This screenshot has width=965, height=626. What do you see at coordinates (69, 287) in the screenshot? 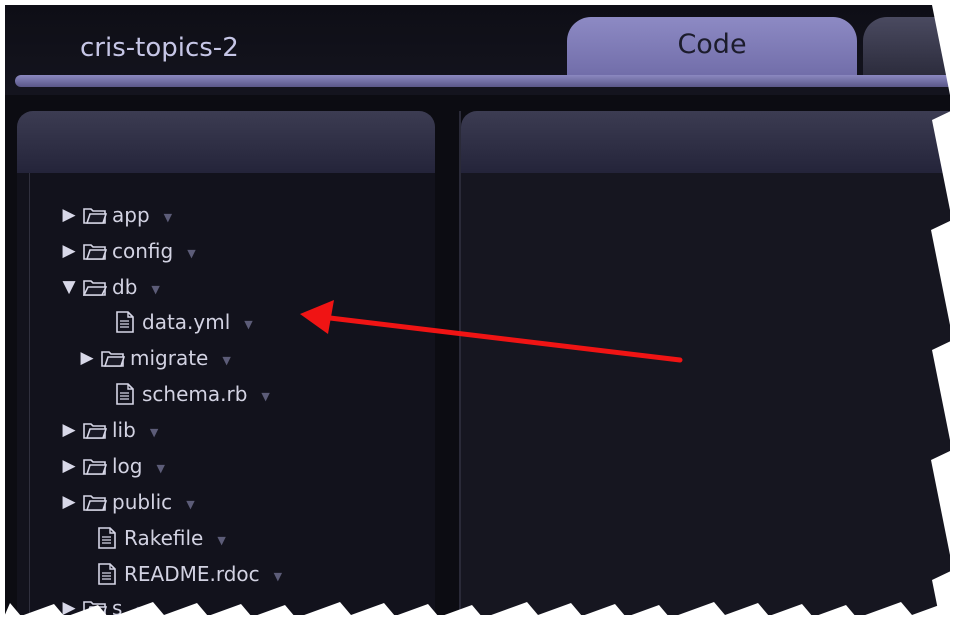
I see `collapse-triangle-icon: ▼` at bounding box center [69, 287].